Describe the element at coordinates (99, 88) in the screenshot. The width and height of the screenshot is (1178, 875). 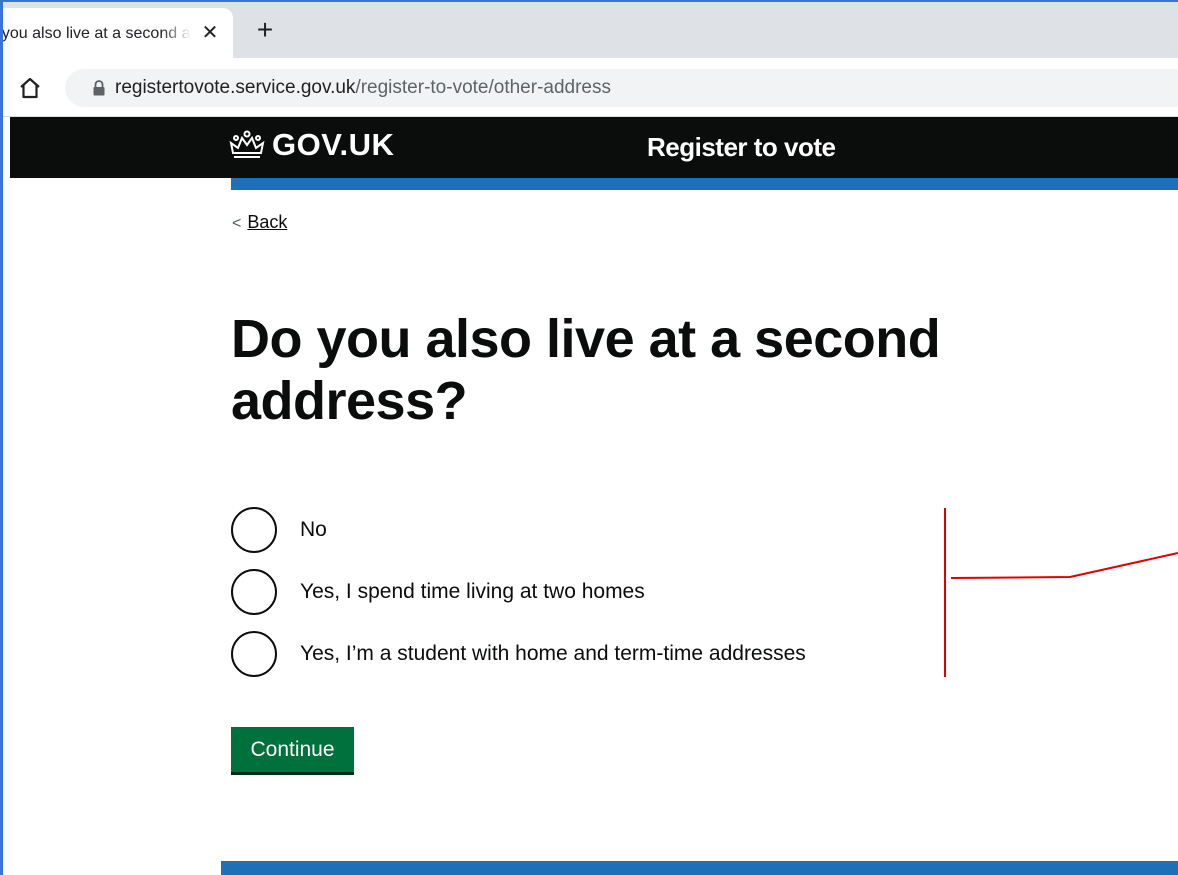
I see `lock-icon` at that location.